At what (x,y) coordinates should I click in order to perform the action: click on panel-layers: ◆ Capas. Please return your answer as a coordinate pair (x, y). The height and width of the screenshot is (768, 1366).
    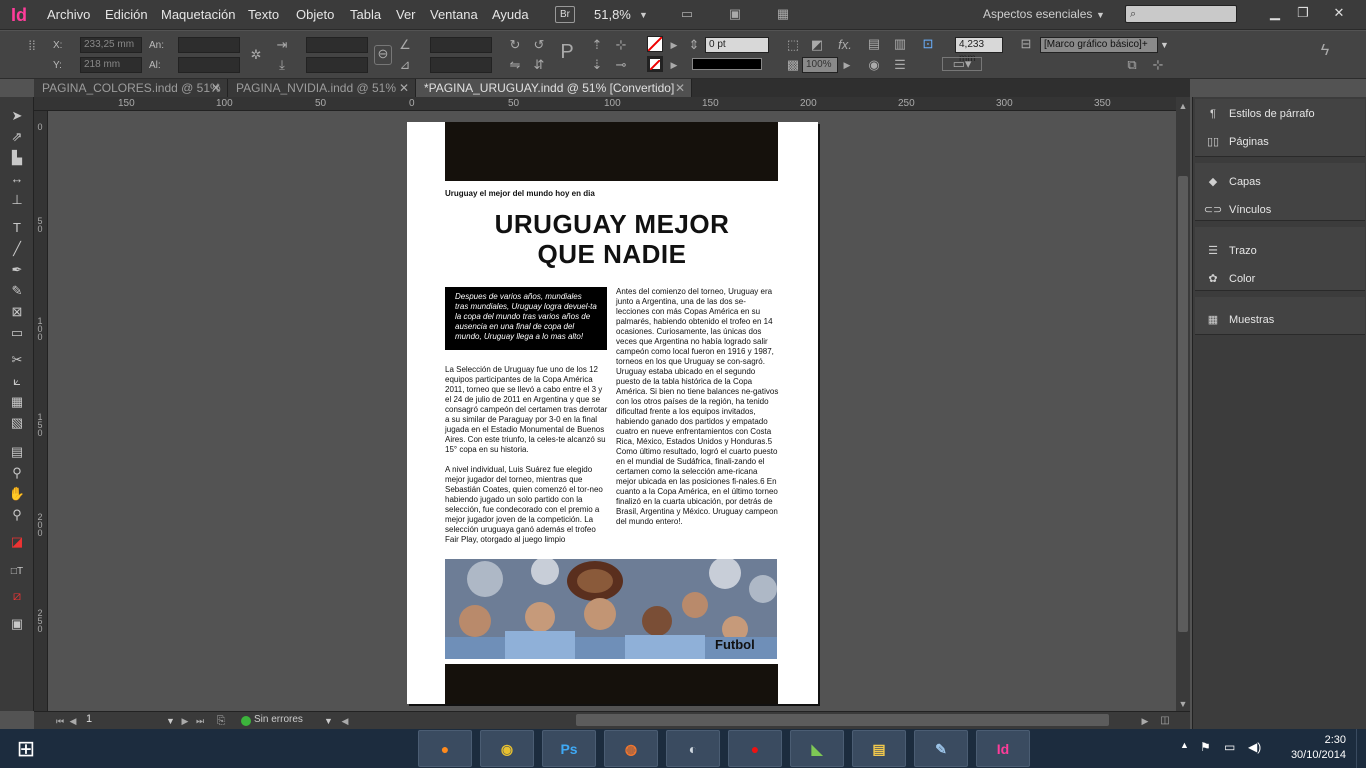
    Looking at the image, I should click on (1232, 182).